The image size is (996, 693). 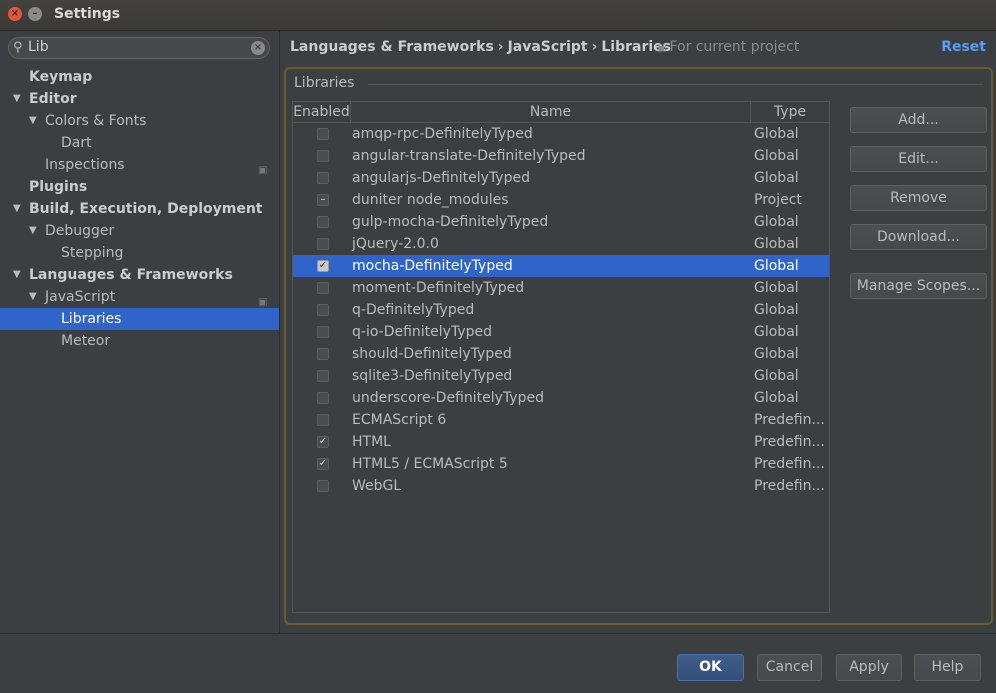 I want to click on enabled-checkbox: –, so click(x=323, y=200).